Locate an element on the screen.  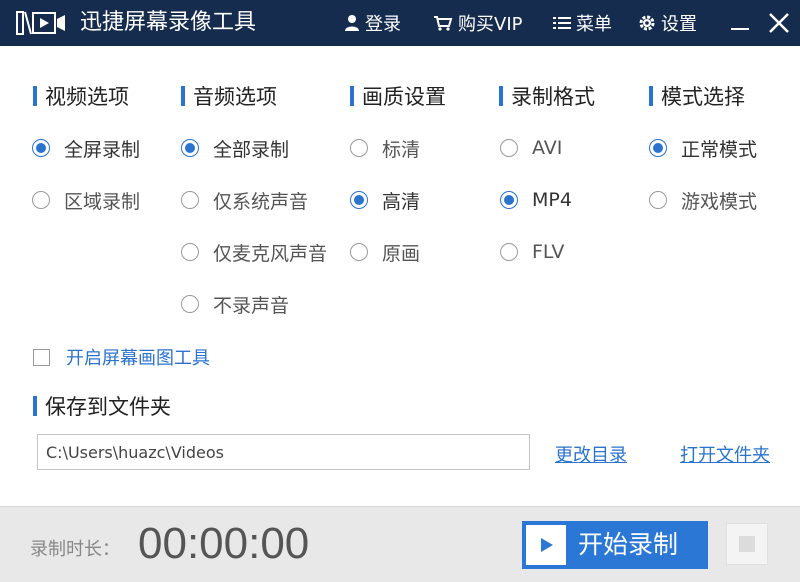
settings-button: 设置 is located at coordinates (667, 23).